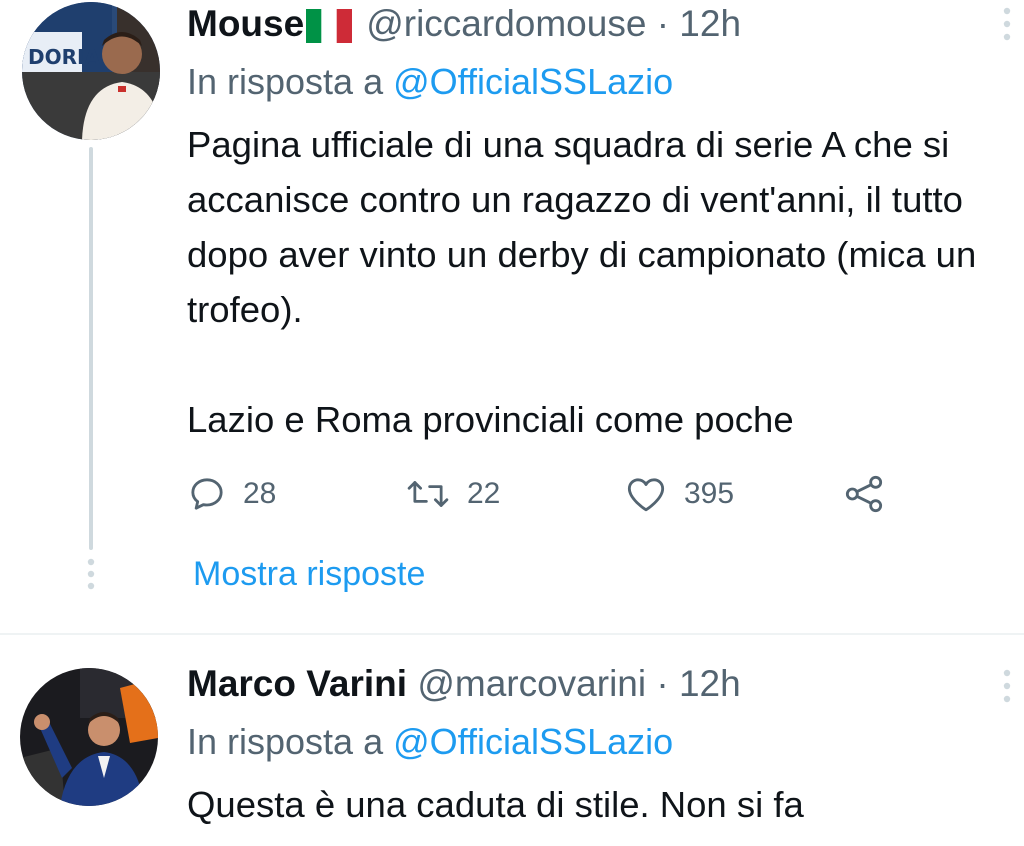  I want to click on avatar: DORIA, so click(91, 71).